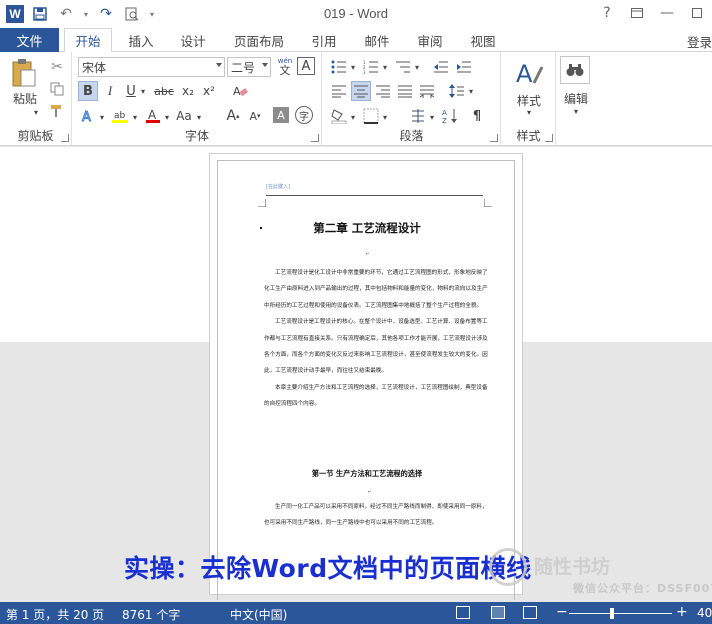  Describe the element at coordinates (324, 40) in the screenshot. I see `tab-references: 引用` at that location.